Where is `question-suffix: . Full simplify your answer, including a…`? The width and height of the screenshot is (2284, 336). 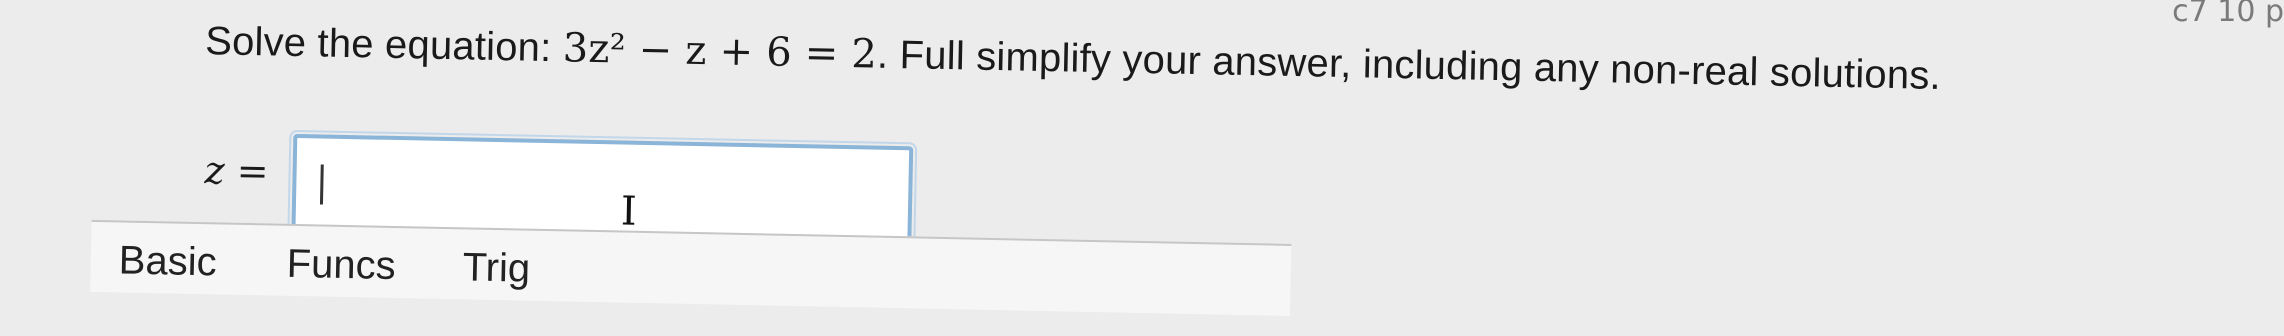 question-suffix: . Full simplify your answer, including a… is located at coordinates (1409, 65).